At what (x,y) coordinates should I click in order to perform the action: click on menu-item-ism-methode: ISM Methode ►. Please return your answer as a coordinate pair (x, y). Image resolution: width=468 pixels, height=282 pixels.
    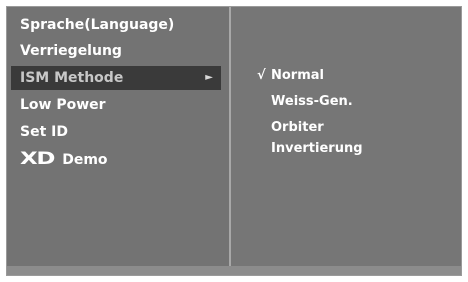
    Looking at the image, I should click on (116, 78).